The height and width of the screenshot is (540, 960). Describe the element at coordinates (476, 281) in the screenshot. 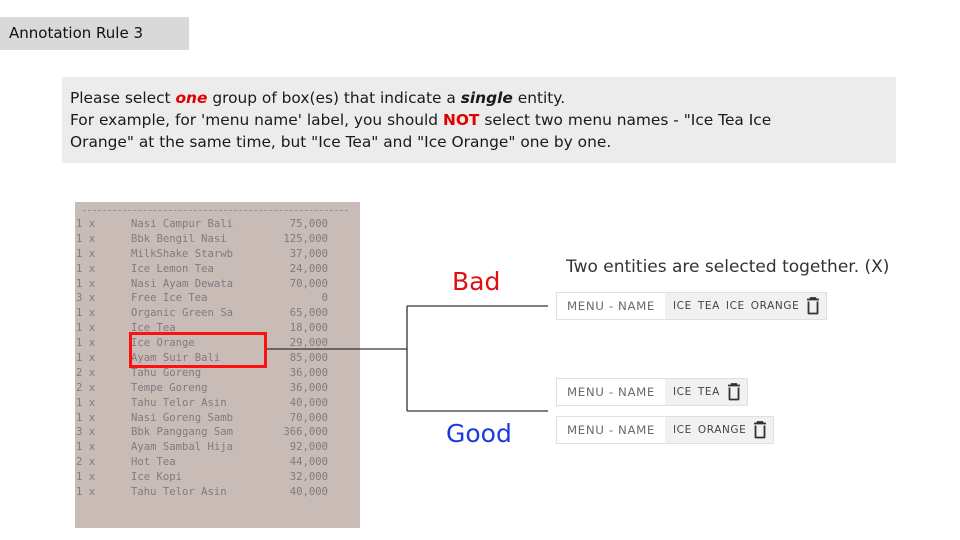

I see `bad-label: Bad` at that location.